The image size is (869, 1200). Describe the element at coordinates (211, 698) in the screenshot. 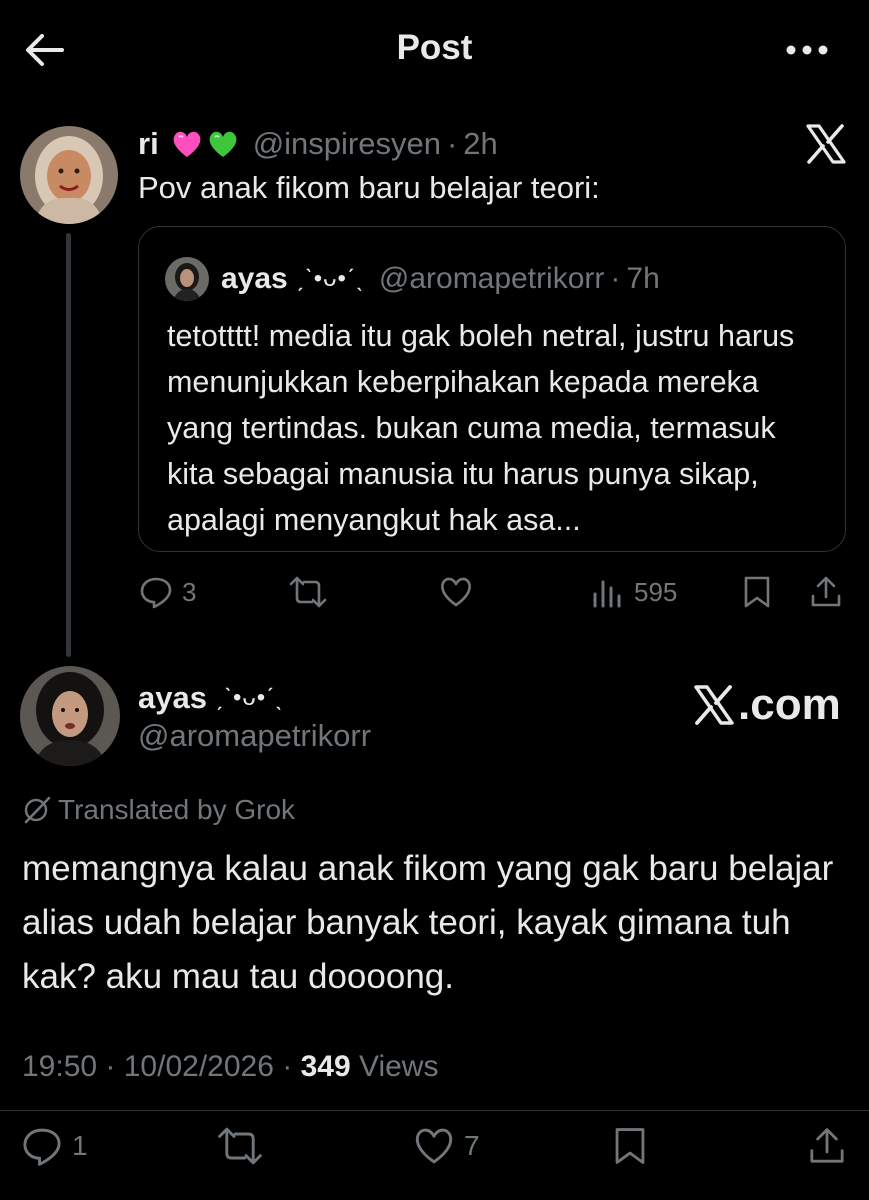

I see `reply-name-row: ayas ˏˋ•ᴗ•ˊˎ` at that location.